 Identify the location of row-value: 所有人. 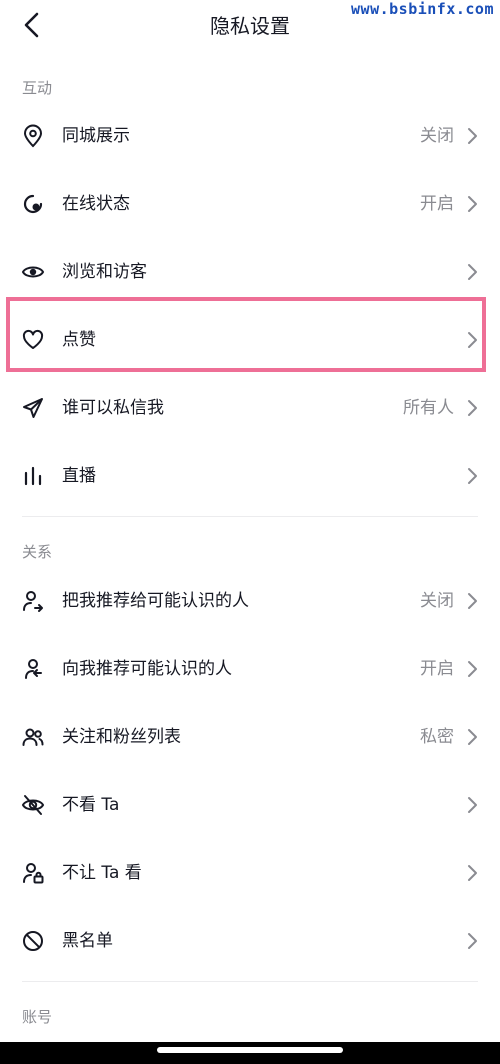
(428, 408).